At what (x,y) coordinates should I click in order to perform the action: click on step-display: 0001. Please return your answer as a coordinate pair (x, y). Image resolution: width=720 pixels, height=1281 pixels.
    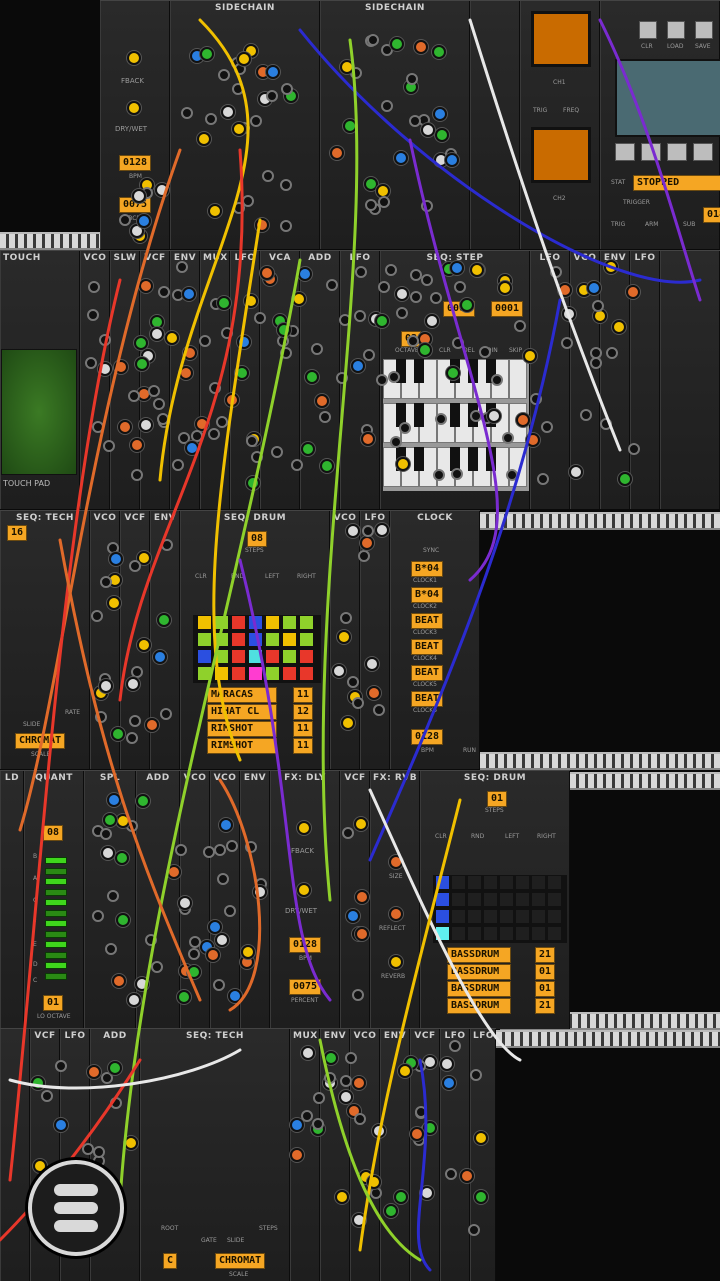
    Looking at the image, I should click on (459, 309).